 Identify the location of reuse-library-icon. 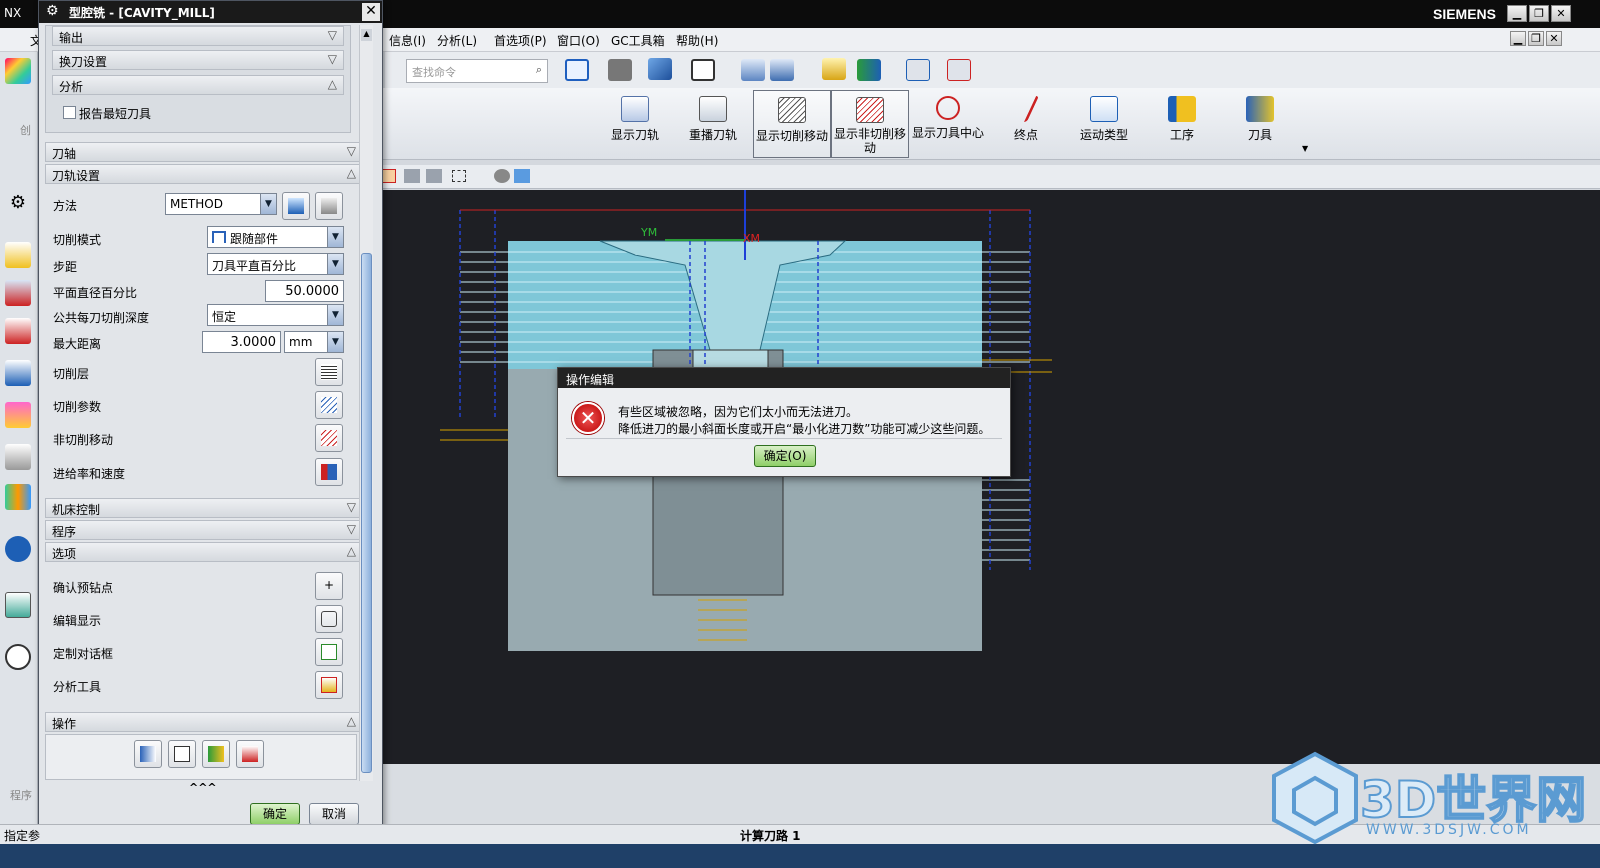
(18, 415).